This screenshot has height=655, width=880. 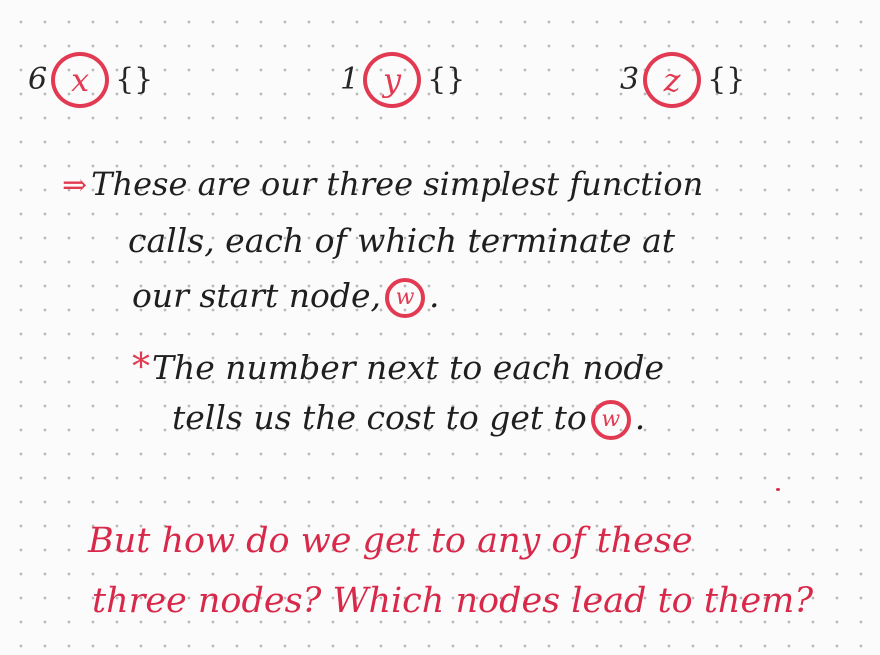 I want to click on note1-line3-text: our start node,, so click(x=257, y=295).